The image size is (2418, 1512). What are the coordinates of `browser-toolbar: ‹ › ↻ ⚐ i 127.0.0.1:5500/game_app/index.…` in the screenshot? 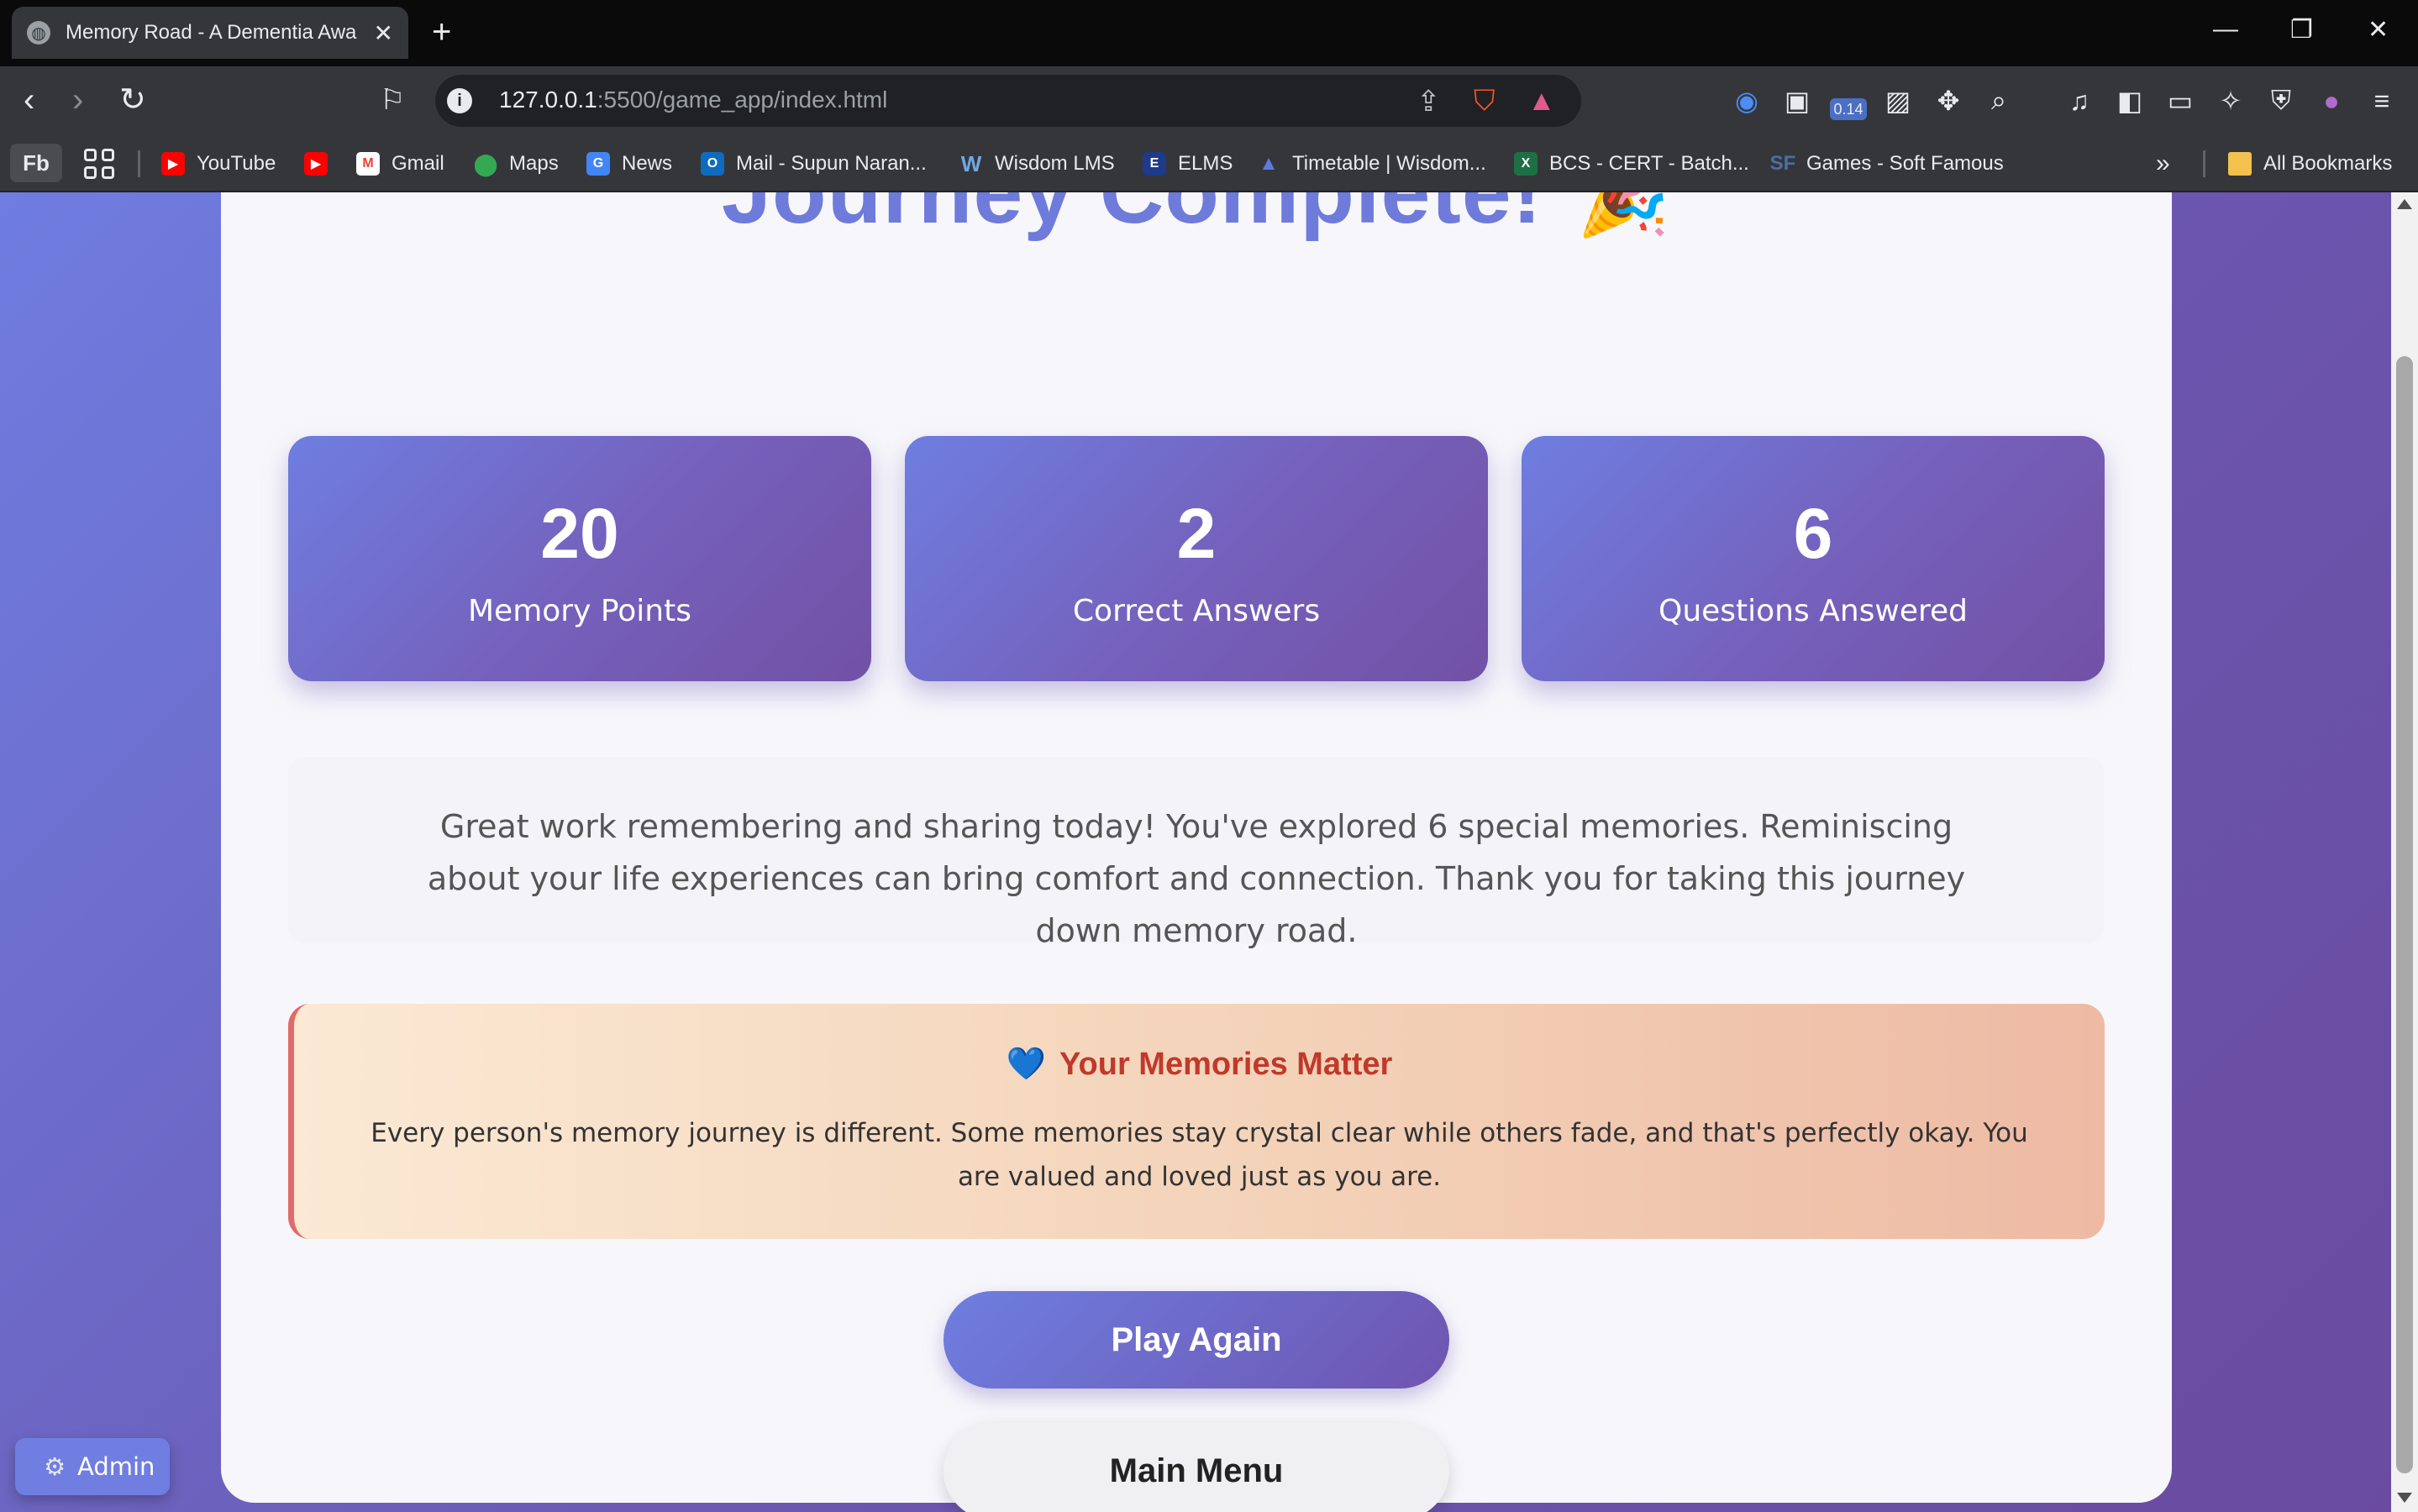 It's located at (1209, 100).